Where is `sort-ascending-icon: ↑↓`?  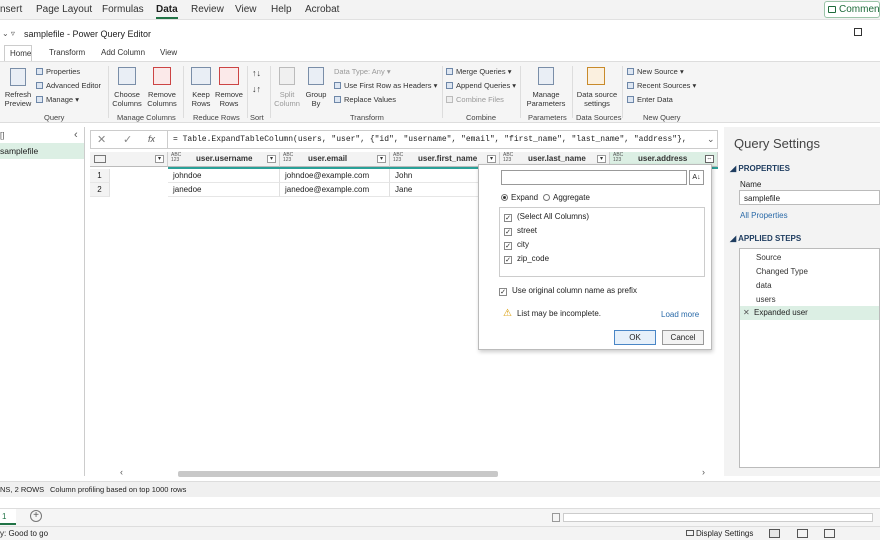 sort-ascending-icon: ↑↓ is located at coordinates (256, 73).